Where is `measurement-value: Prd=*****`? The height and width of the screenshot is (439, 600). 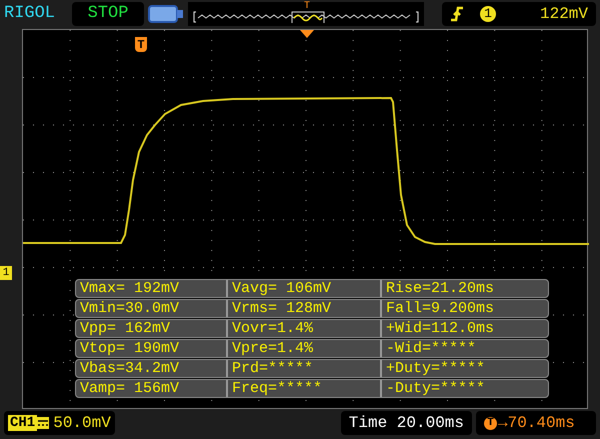
measurement-value: Prd=***** is located at coordinates (303, 368).